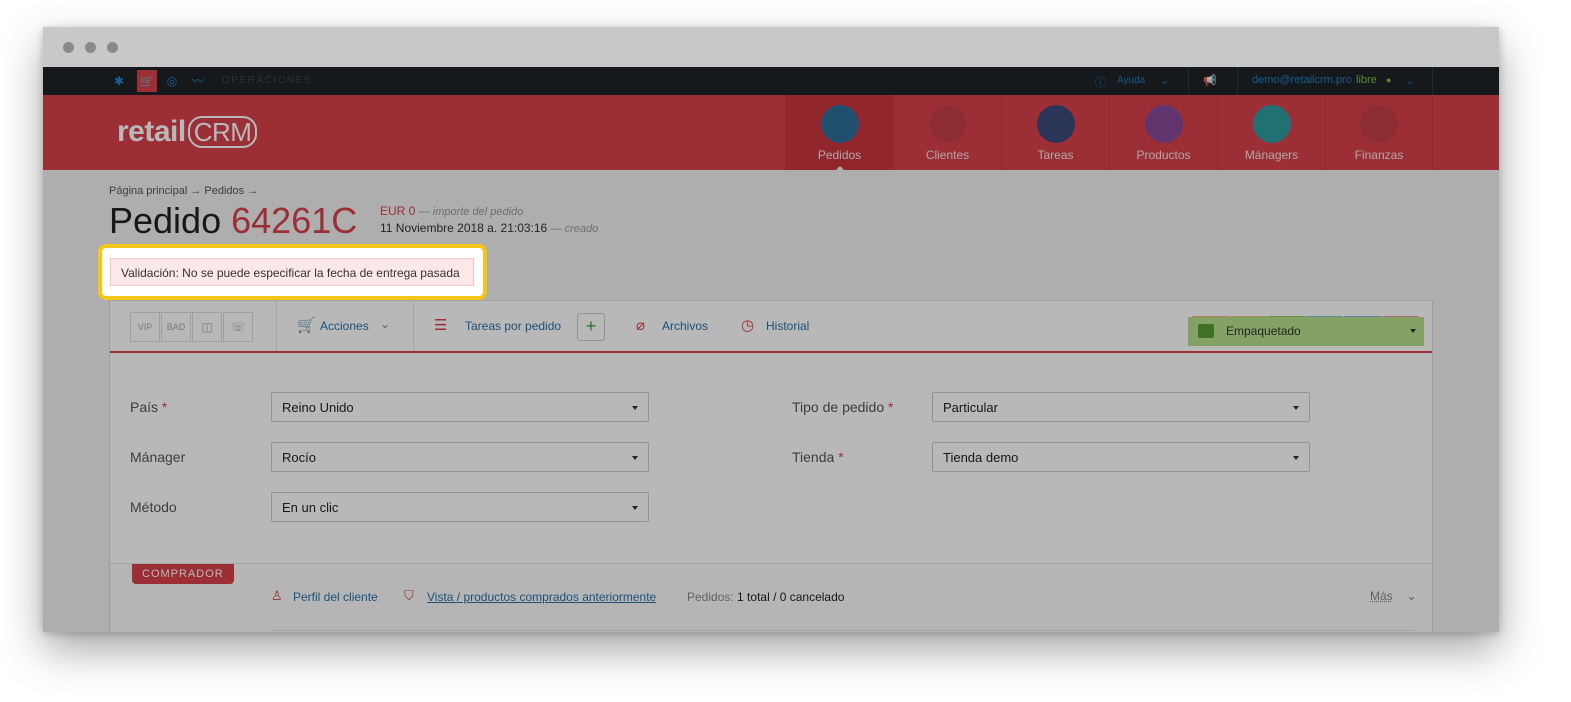 The image size is (1571, 702). I want to click on pais-label: País *, so click(148, 407).